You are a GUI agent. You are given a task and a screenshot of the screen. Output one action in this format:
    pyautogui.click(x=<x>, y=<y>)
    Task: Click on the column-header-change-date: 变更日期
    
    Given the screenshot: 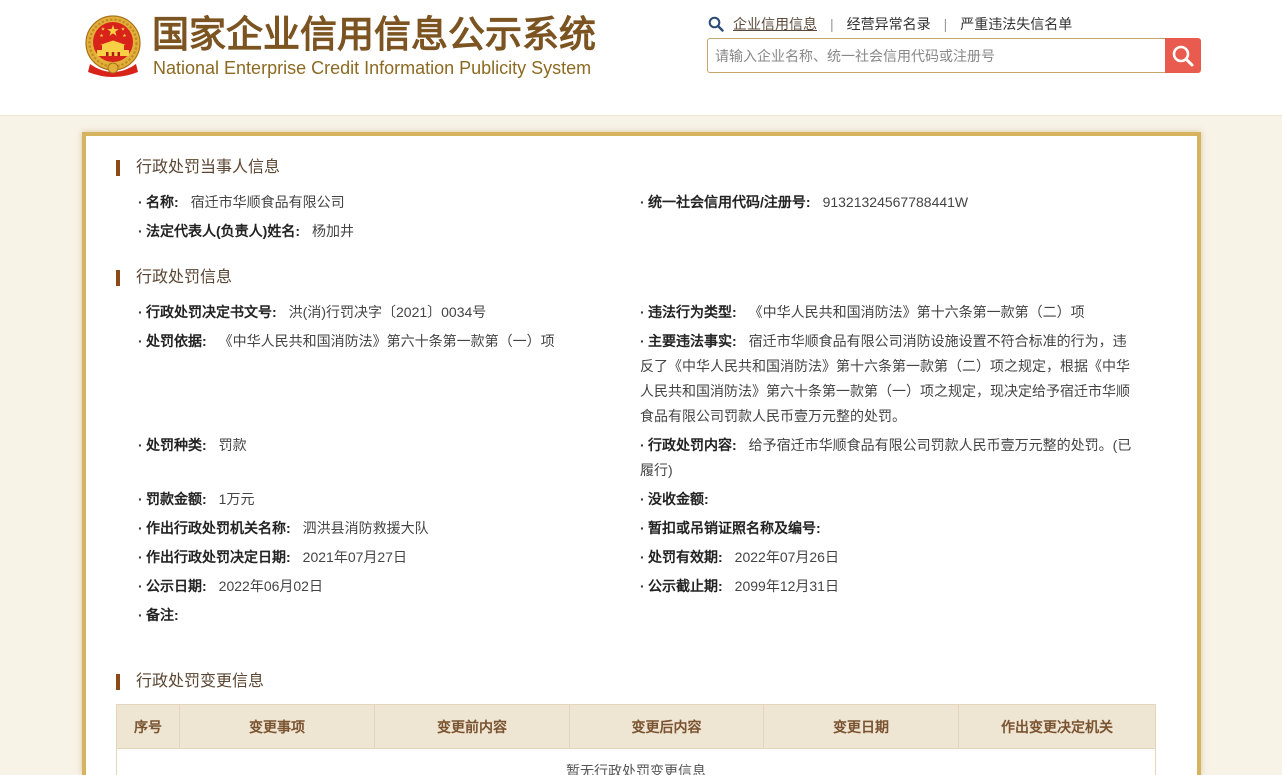 What is the action you would take?
    pyautogui.click(x=861, y=726)
    